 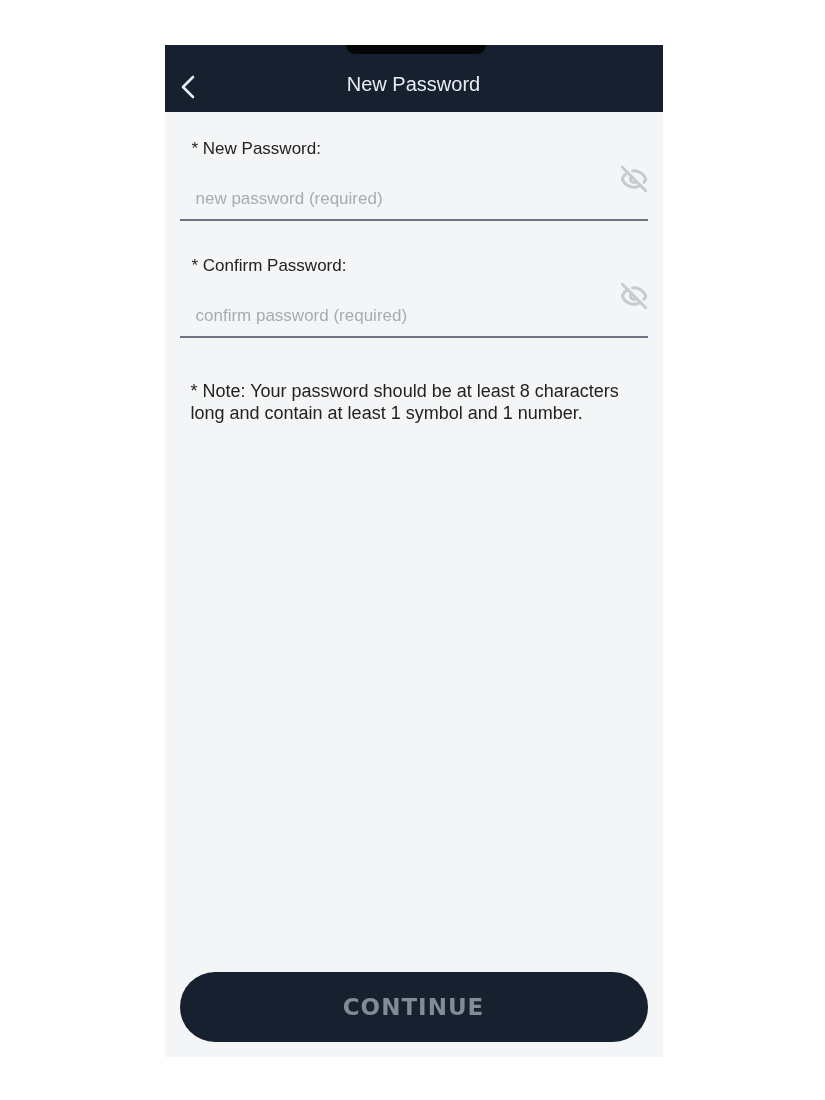 I want to click on back-icon, so click(x=187, y=87).